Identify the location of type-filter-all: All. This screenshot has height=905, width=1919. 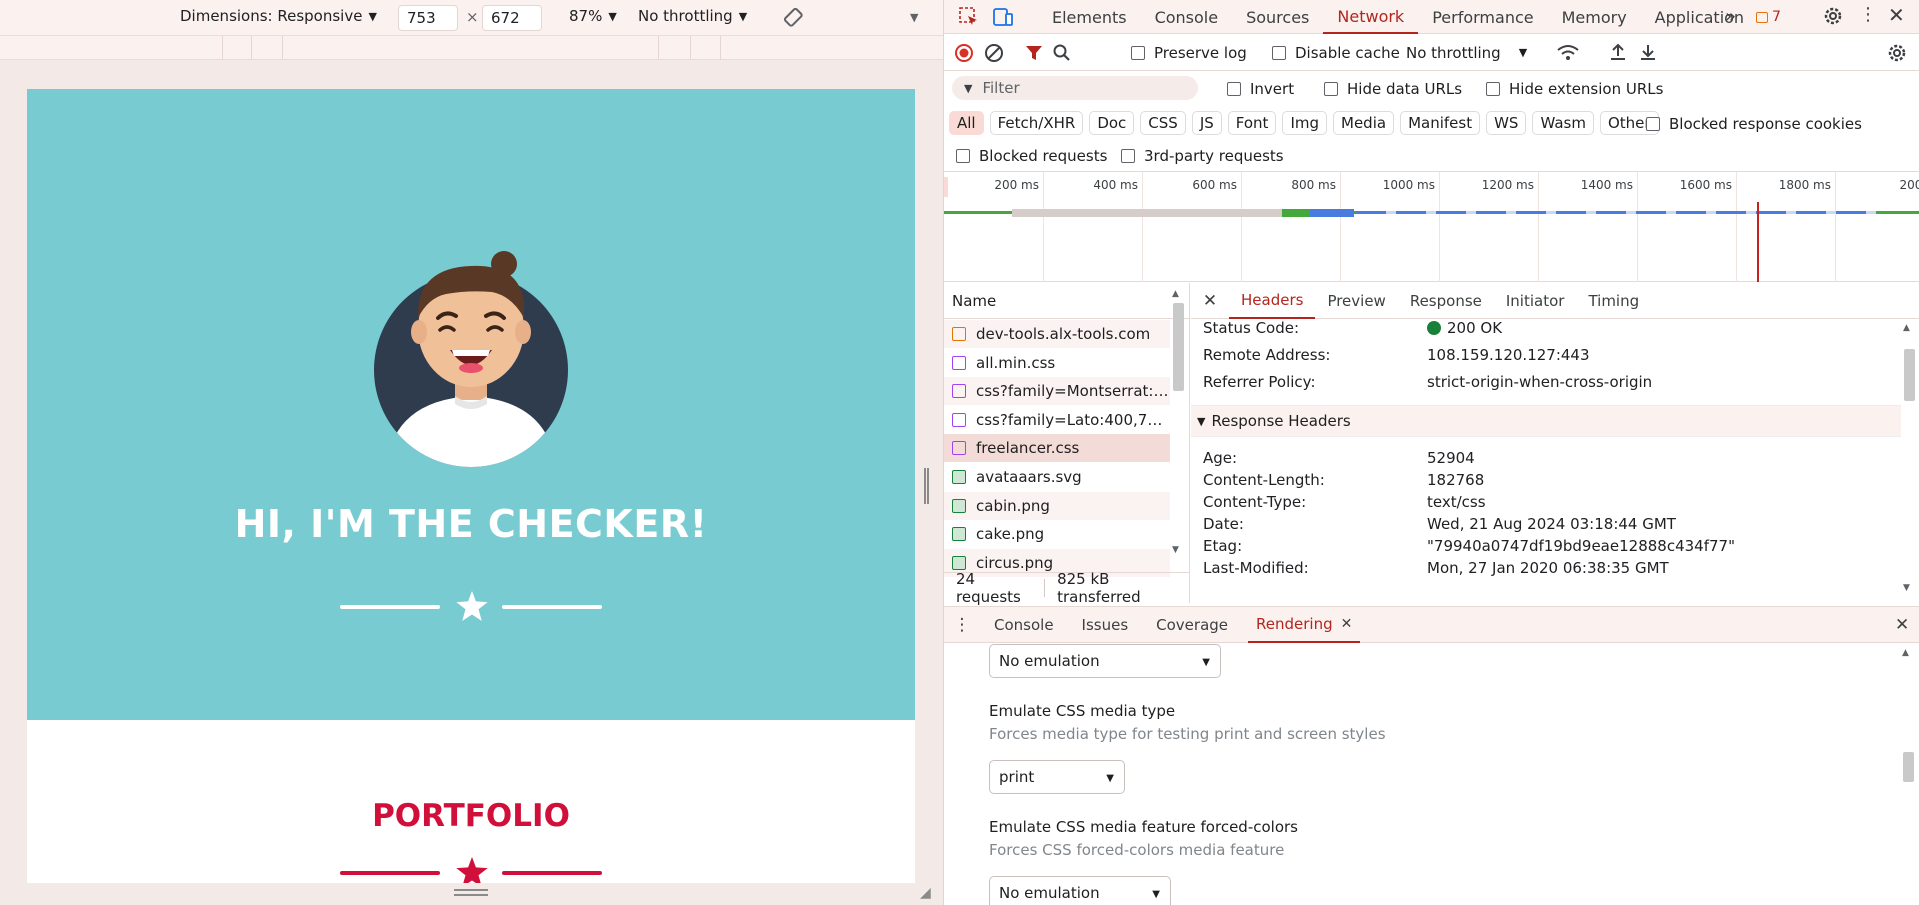
(966, 123).